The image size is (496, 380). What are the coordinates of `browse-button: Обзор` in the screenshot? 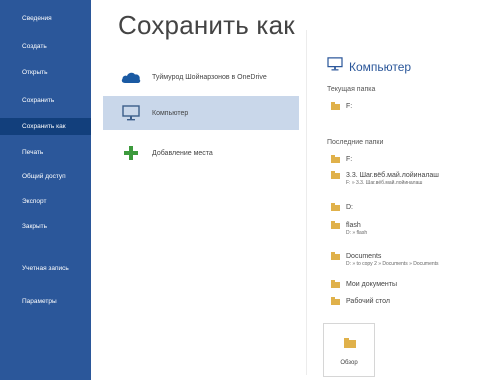 It's located at (349, 350).